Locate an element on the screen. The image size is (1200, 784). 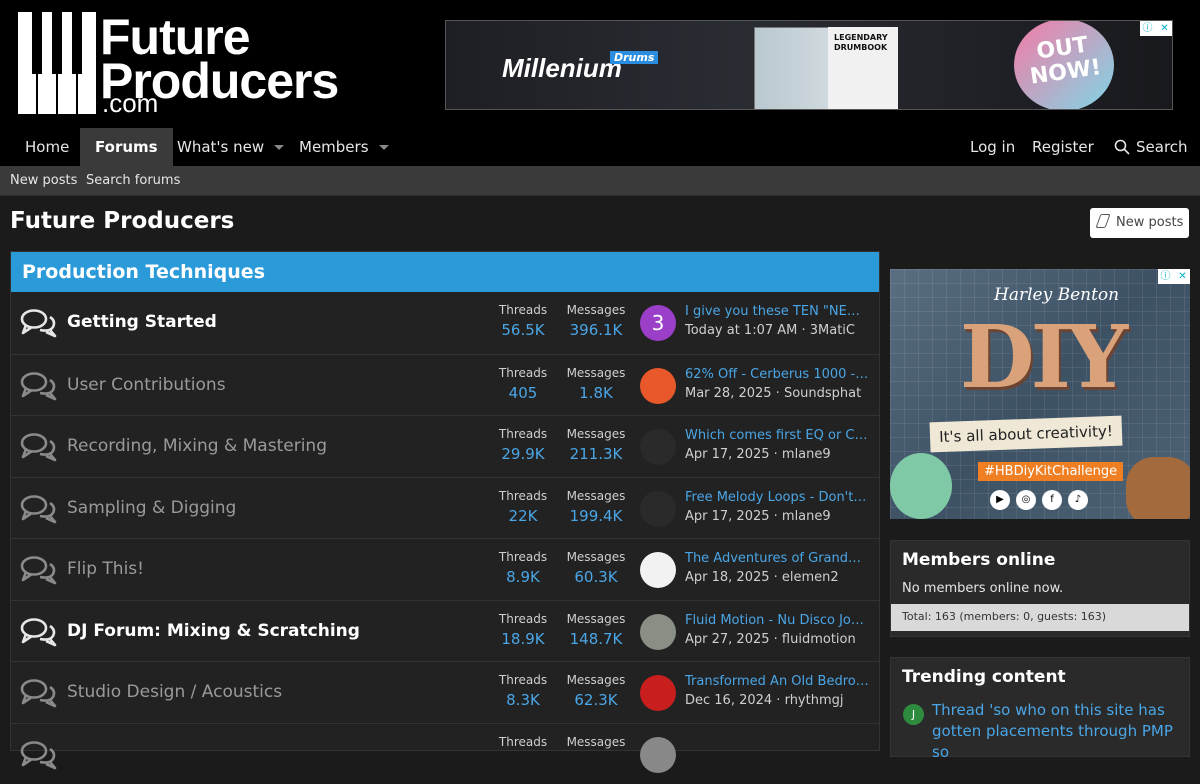
last-post-meta: Mar 28, 2025 · Soundsphat is located at coordinates (773, 393).